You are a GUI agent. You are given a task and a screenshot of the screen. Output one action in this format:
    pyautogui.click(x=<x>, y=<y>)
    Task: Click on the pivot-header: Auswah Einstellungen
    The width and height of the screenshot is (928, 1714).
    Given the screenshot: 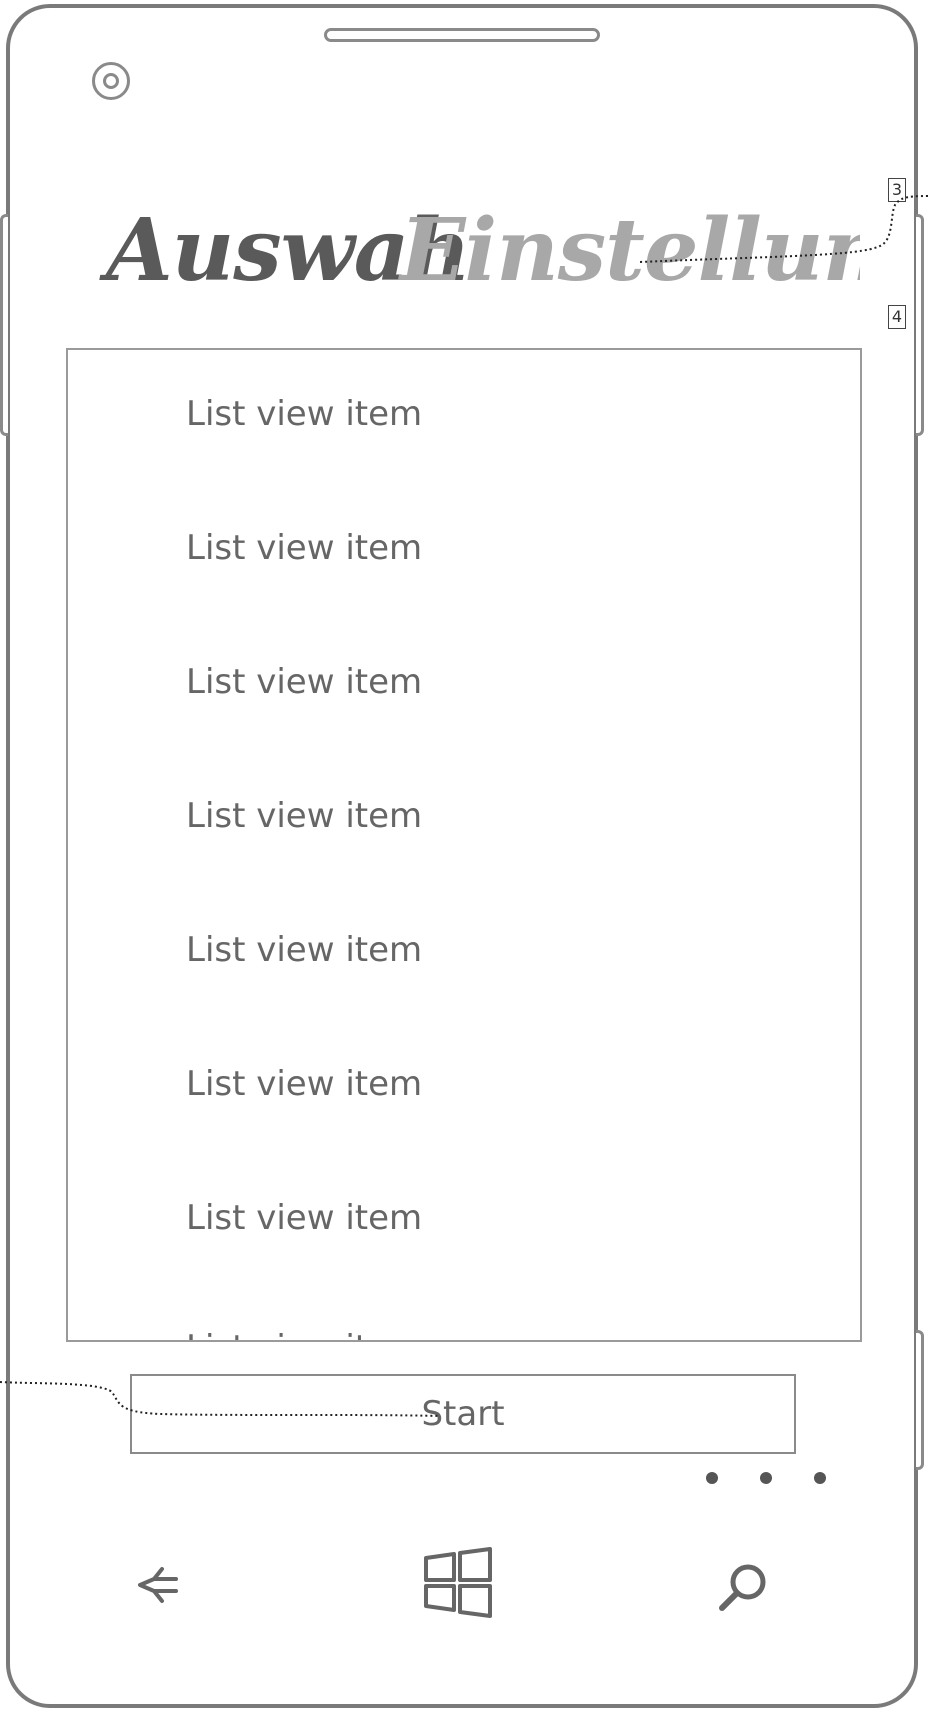 What is the action you would take?
    pyautogui.click(x=430, y=255)
    